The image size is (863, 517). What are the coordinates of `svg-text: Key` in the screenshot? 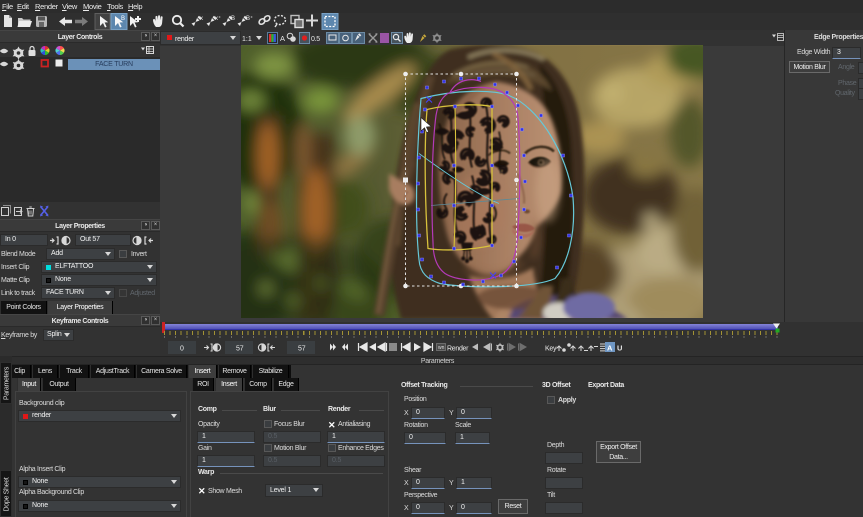 It's located at (551, 349).